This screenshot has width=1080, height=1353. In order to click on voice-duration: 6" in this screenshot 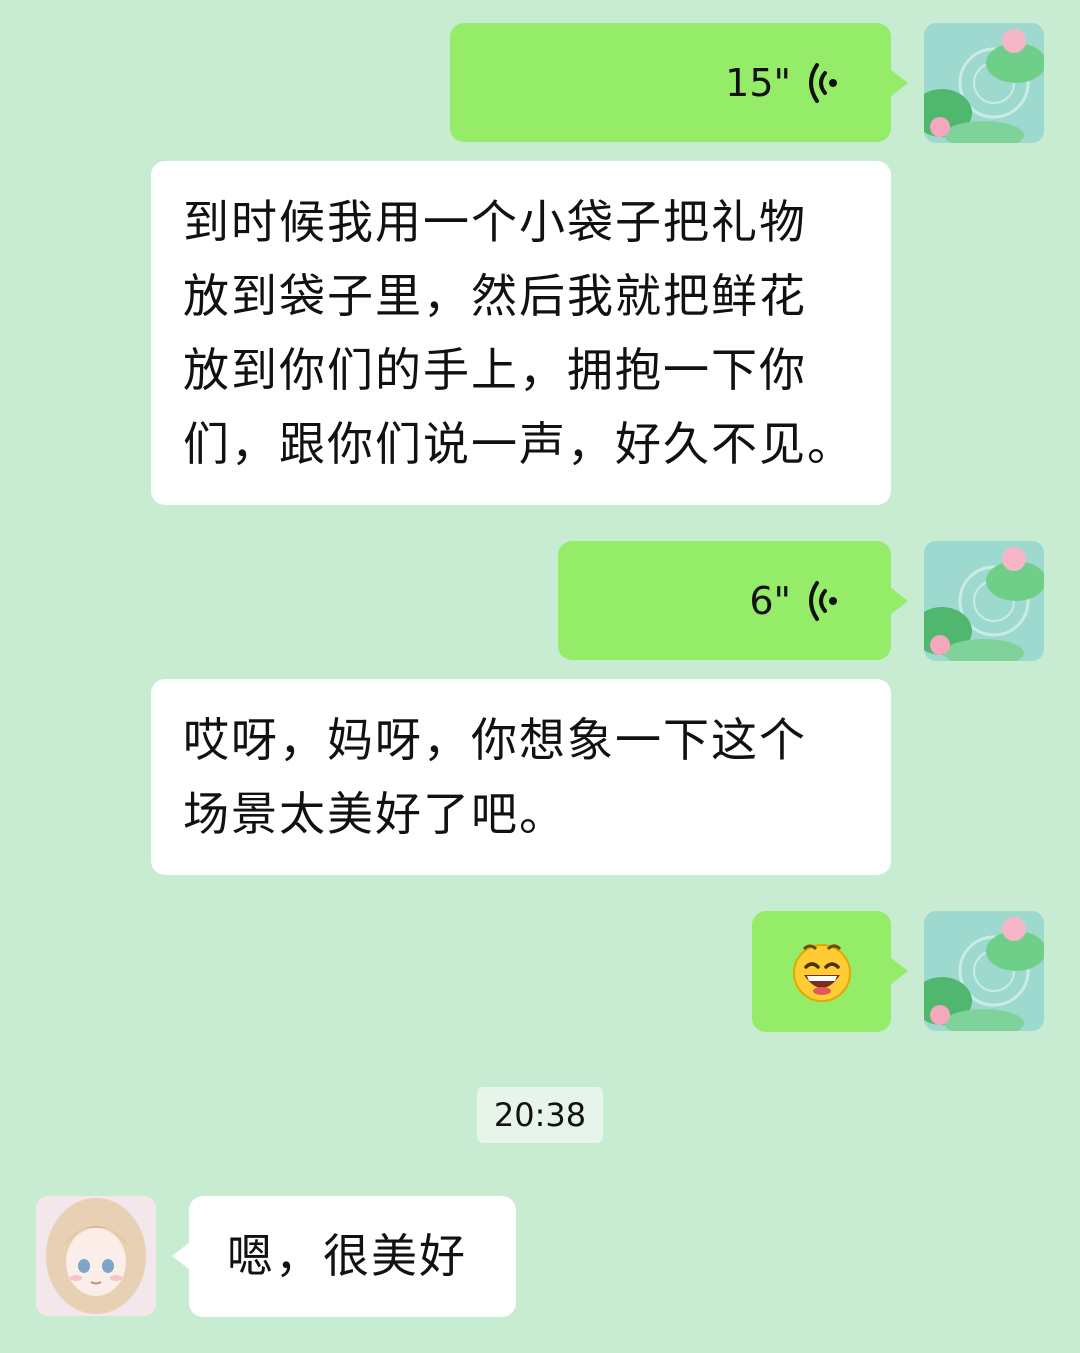, I will do `click(770, 601)`.